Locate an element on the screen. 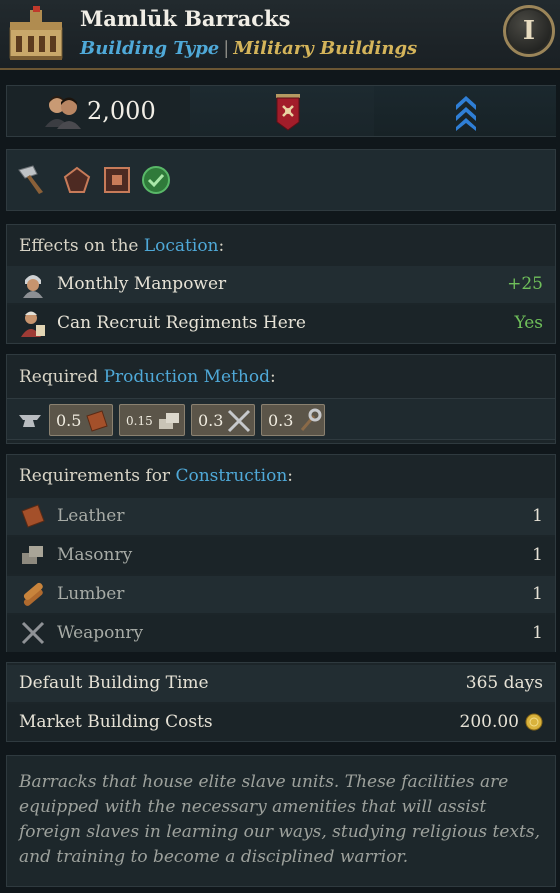  pm-input-tools: 0.3 is located at coordinates (293, 420).